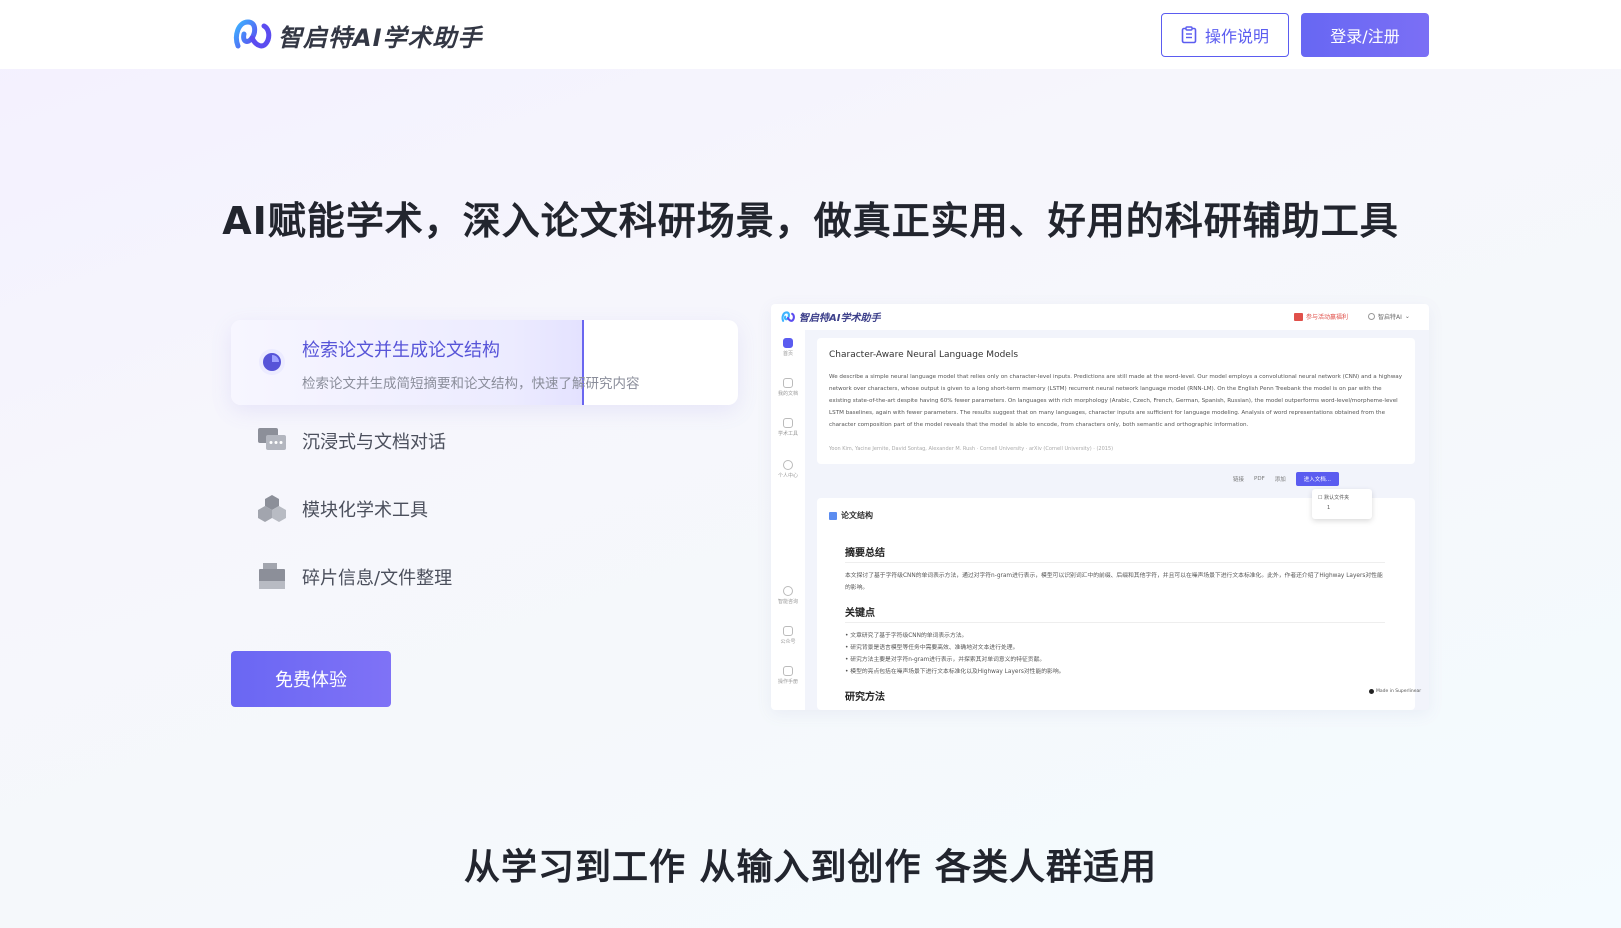 The image size is (1621, 928). What do you see at coordinates (1280, 480) in the screenshot?
I see `preview-add-action: 添加` at bounding box center [1280, 480].